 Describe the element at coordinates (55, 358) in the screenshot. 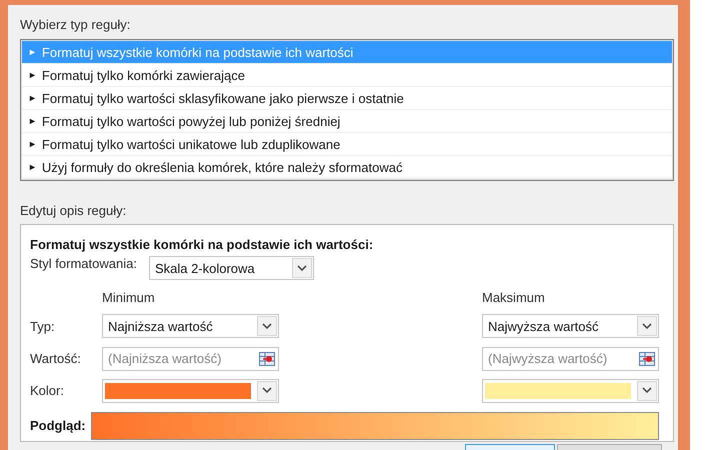

I see `field-label: Wartość:` at that location.